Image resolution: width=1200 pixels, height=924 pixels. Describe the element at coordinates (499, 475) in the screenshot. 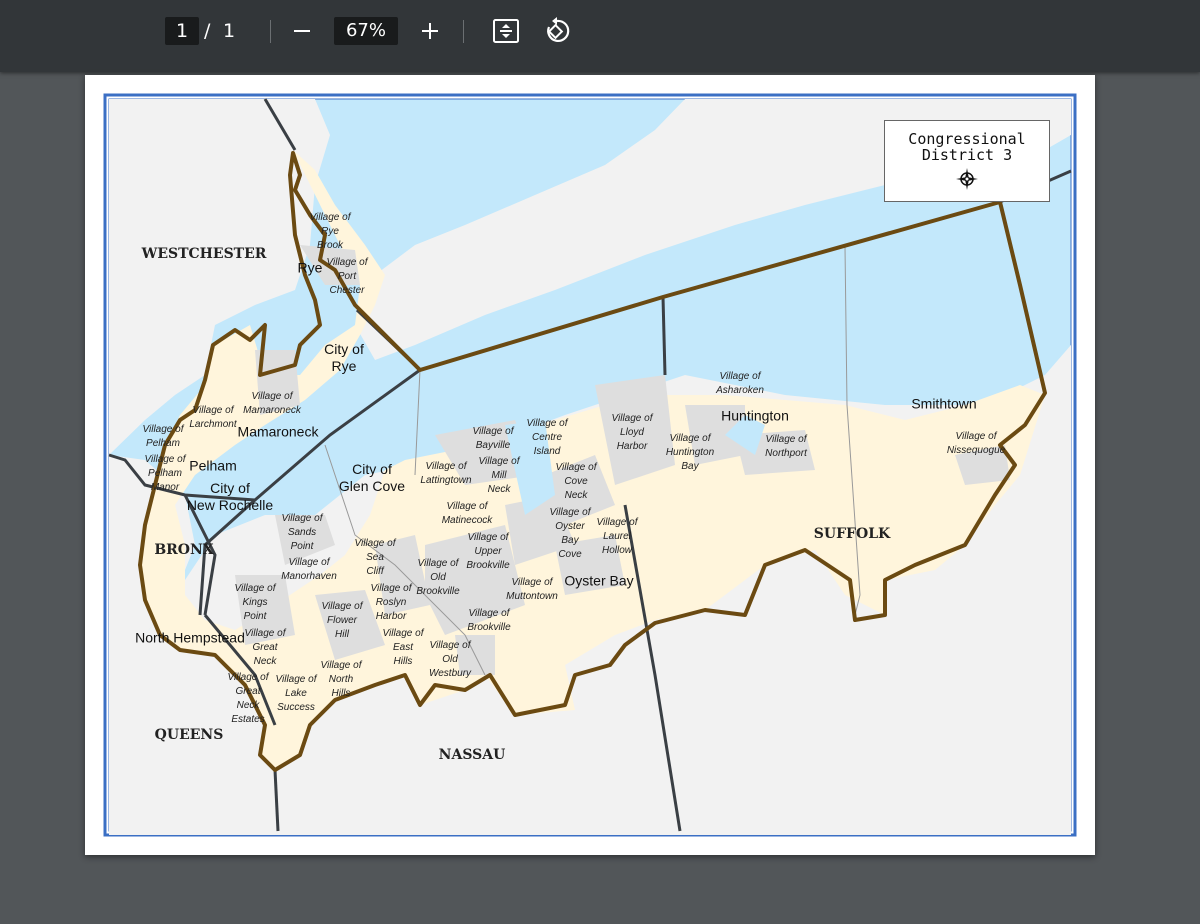

I see `village-label-mill-neck: Village of Mill Neck` at that location.